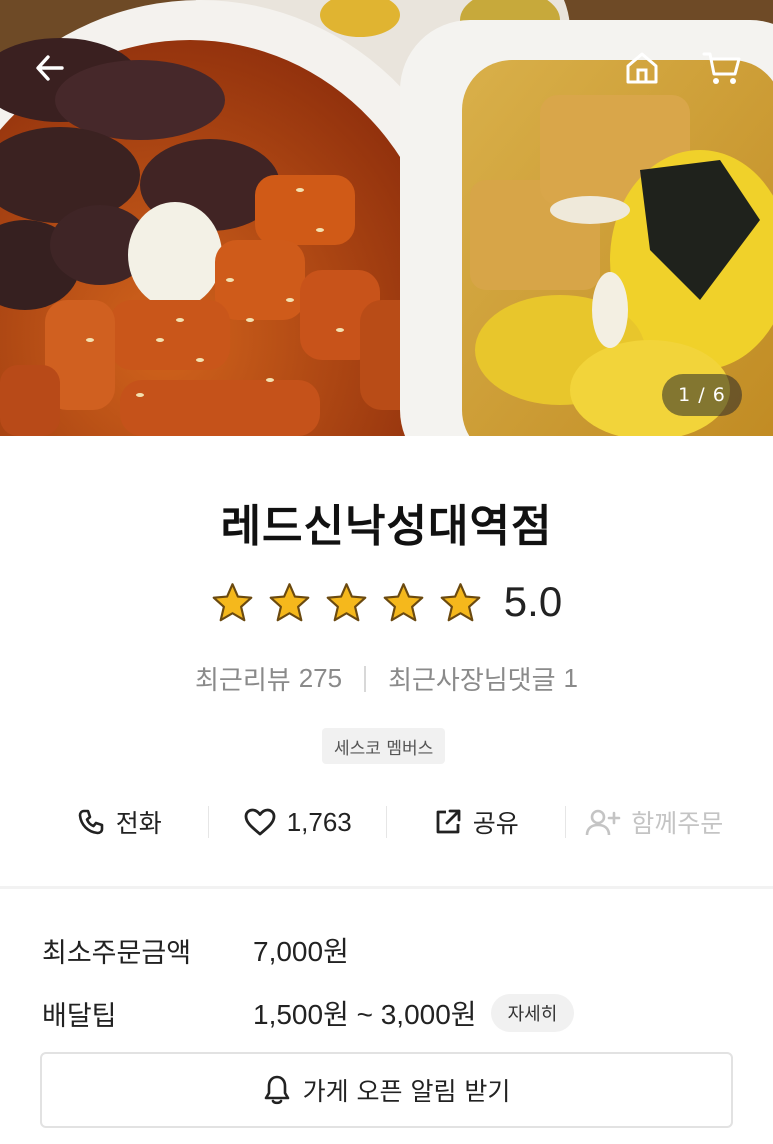 The height and width of the screenshot is (1144, 773). What do you see at coordinates (532, 1013) in the screenshot?
I see `delivery-tip-detail-button: 자세히` at bounding box center [532, 1013].